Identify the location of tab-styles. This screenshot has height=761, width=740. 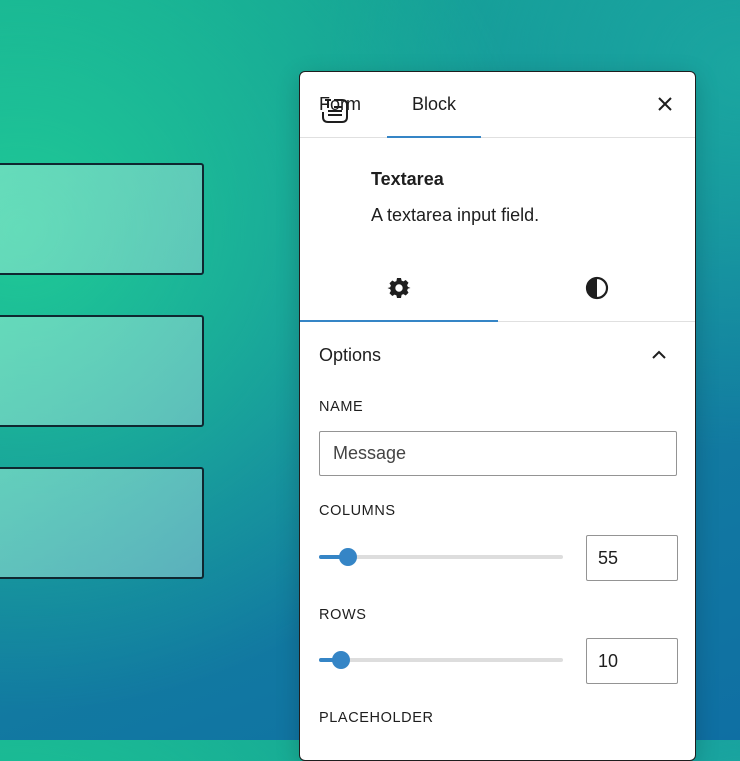
(596, 288).